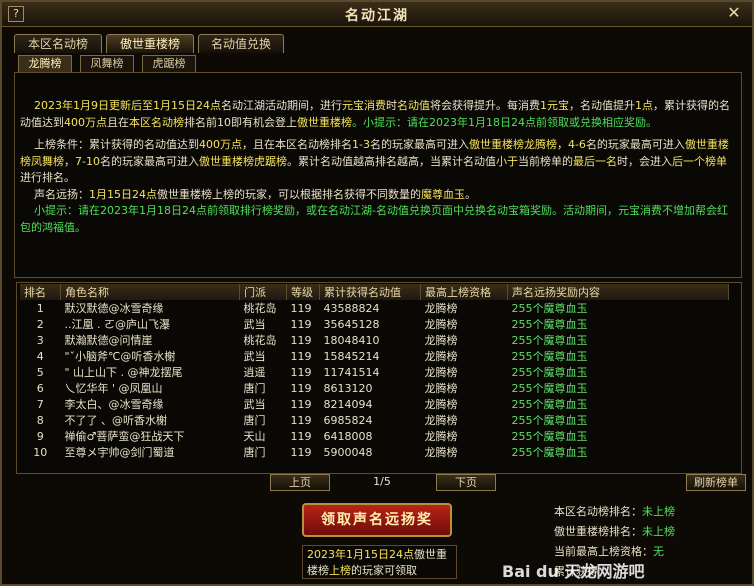  I want to click on table-row: 9 禅偷♂菩萨蛮@狂战天下 天山 119 6418008 龙腾榜 255个魔尊血玉, so click(374, 436).